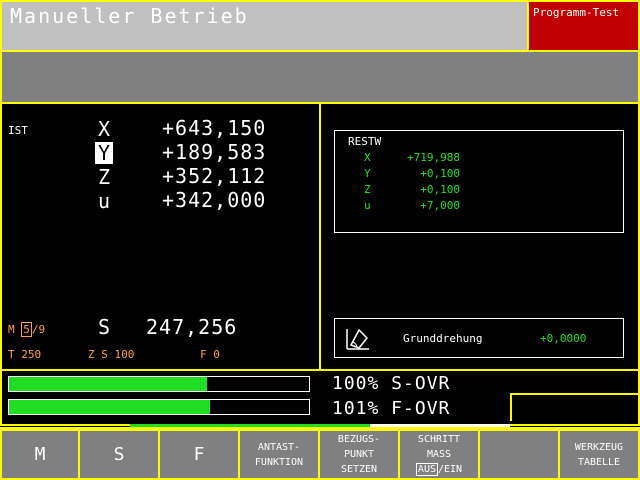 Image resolution: width=640 pixels, height=480 pixels. Describe the element at coordinates (367, 173) in the screenshot. I see `restw-axis-y: Y` at that location.